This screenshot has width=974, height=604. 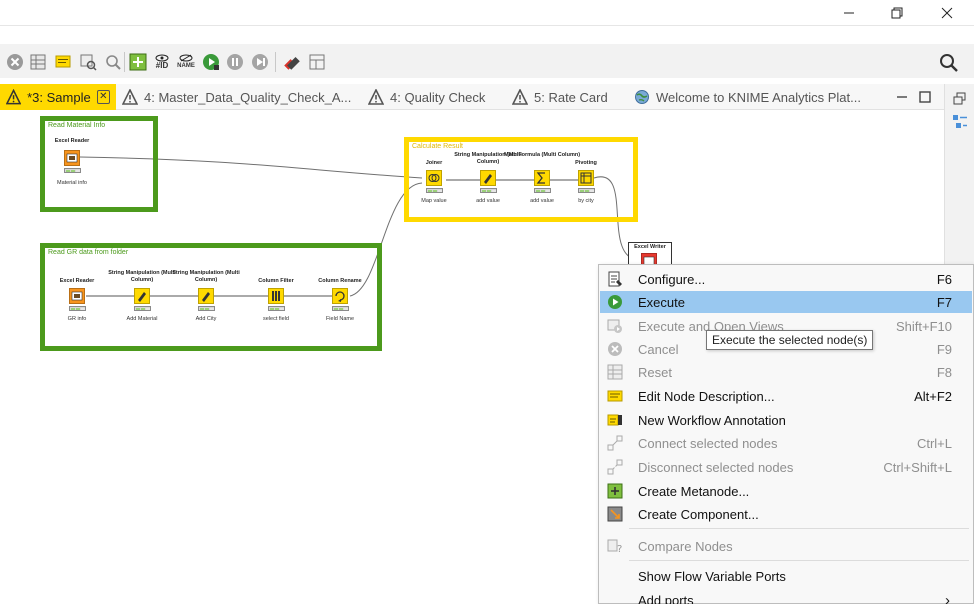 I want to click on id-label: #ID, so click(x=162, y=65).